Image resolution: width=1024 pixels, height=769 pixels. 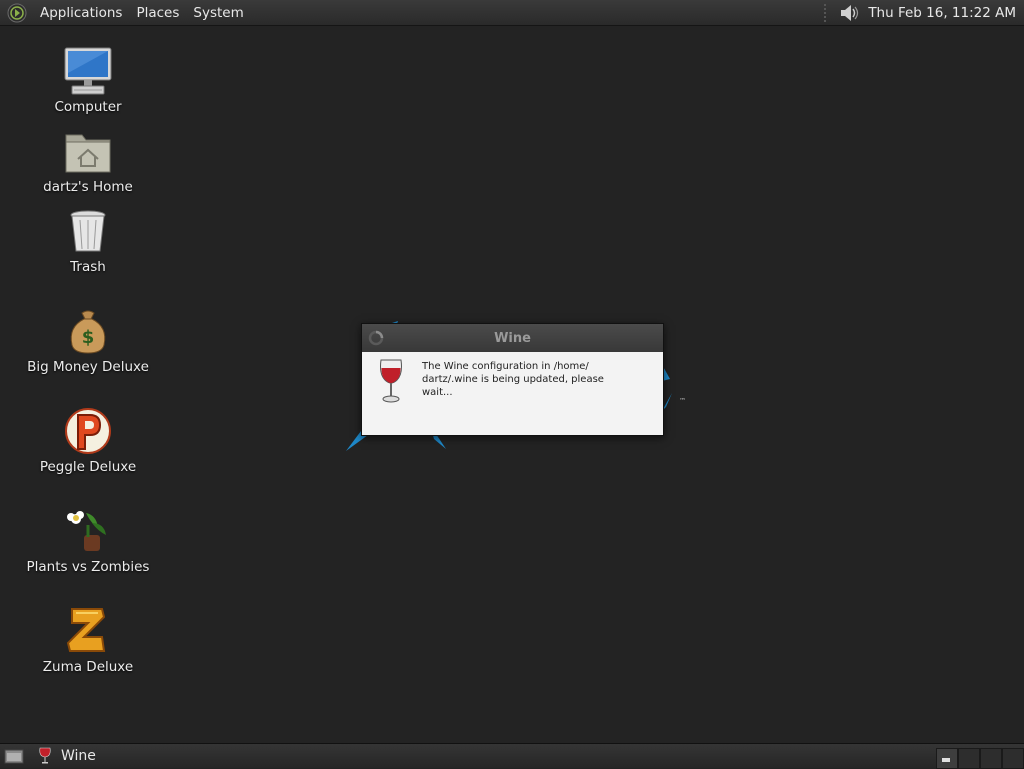 What do you see at coordinates (218, 13) in the screenshot?
I see `system-menu: System` at bounding box center [218, 13].